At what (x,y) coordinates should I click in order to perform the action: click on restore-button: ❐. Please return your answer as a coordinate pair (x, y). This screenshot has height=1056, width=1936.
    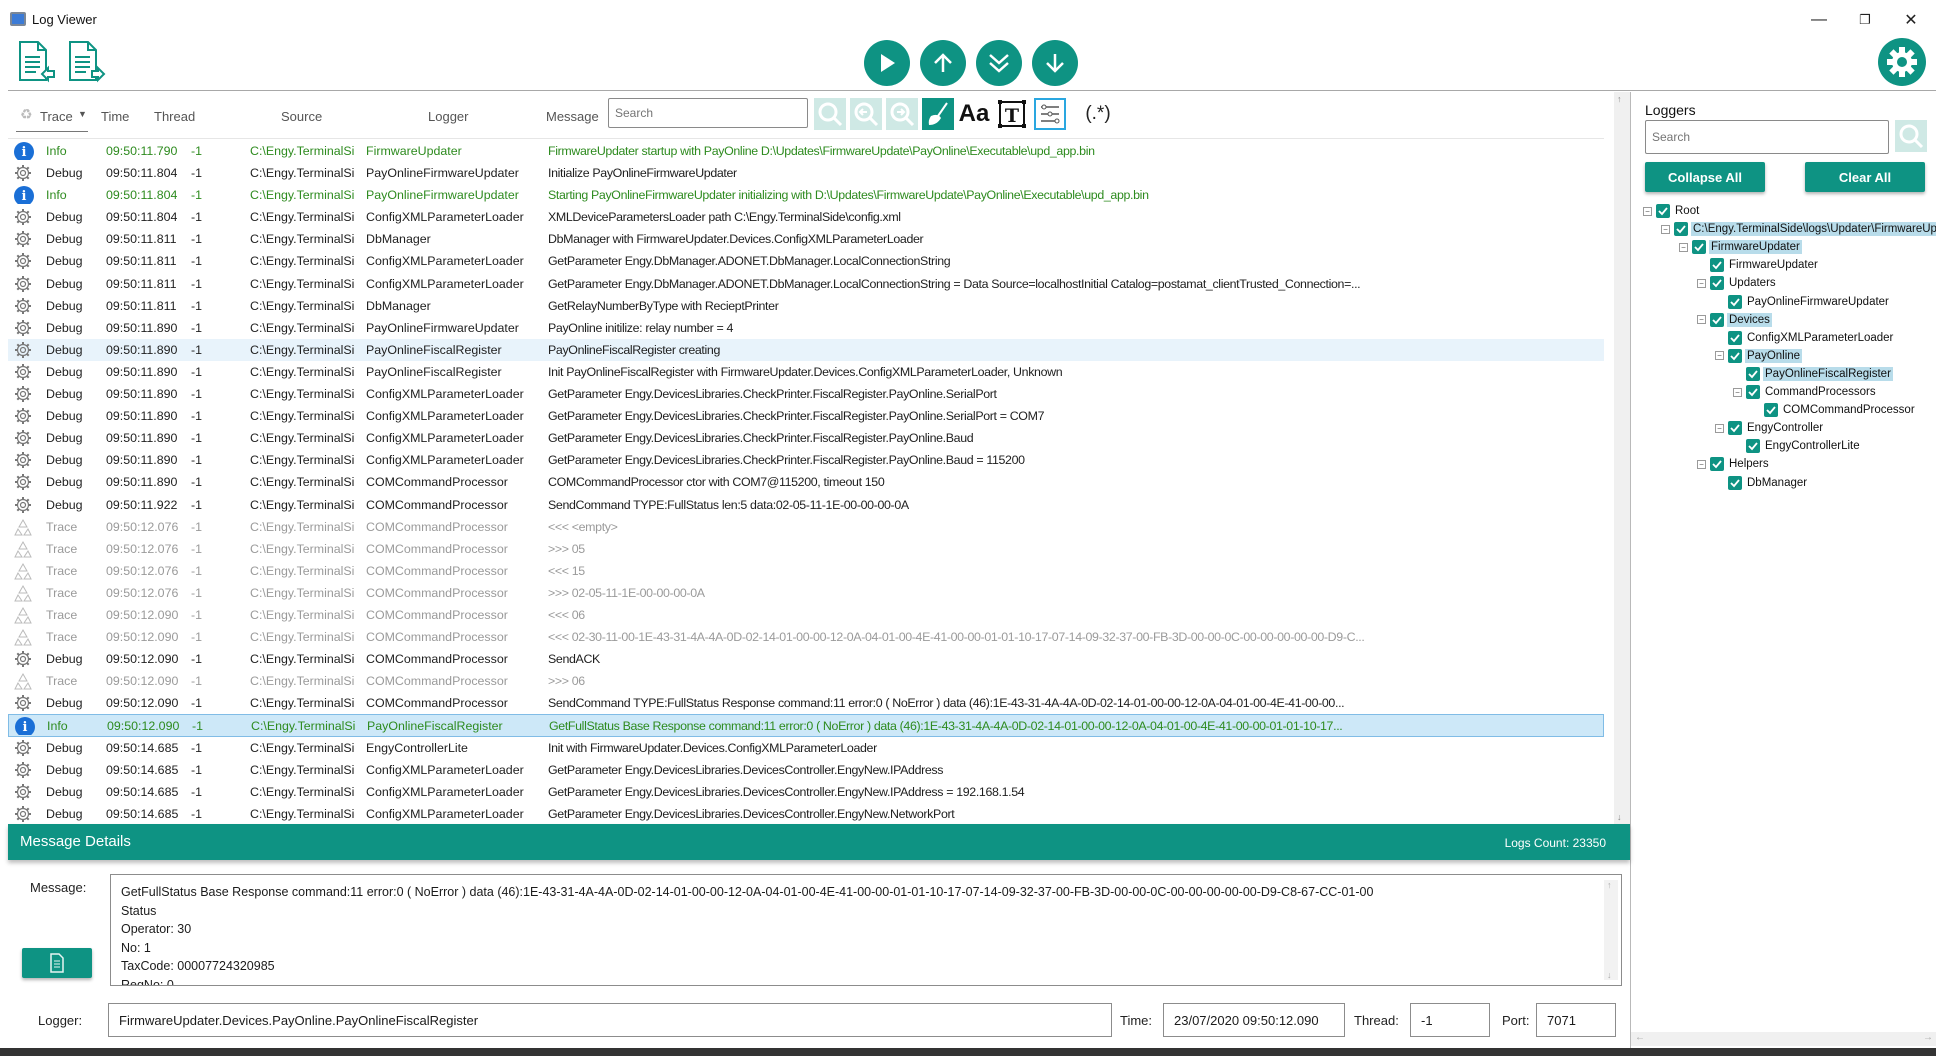
    Looking at the image, I should click on (1865, 20).